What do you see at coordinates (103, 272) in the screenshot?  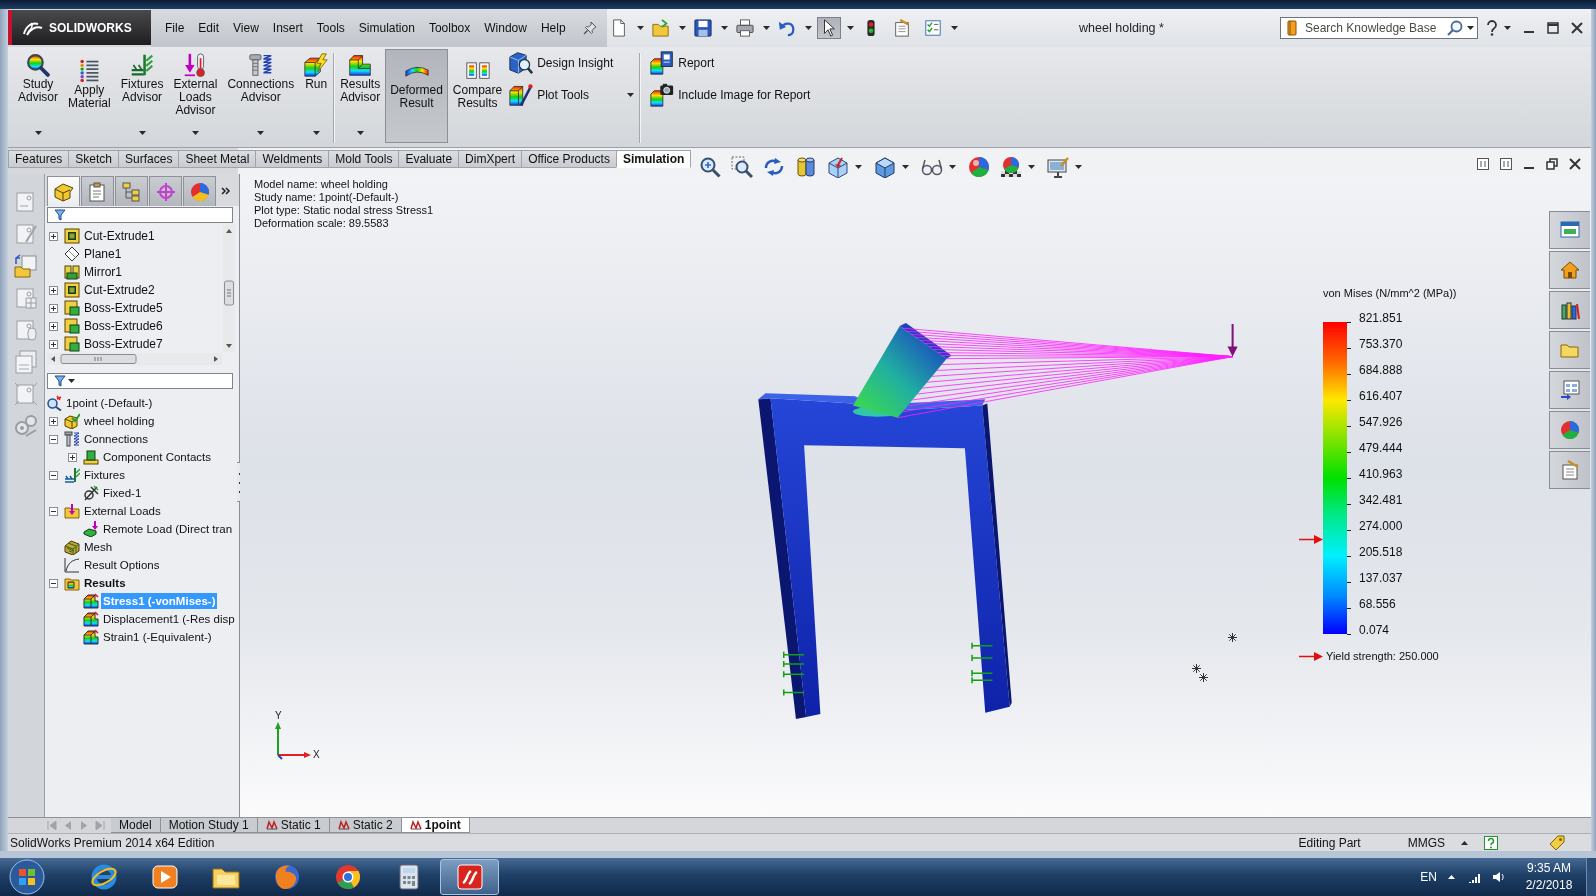 I see `tree-item: Mirror1` at bounding box center [103, 272].